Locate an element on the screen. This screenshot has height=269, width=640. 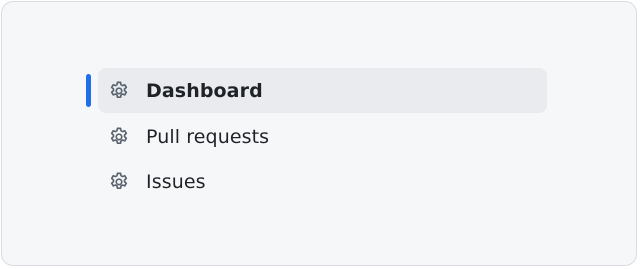
active-indicator is located at coordinates (88, 90).